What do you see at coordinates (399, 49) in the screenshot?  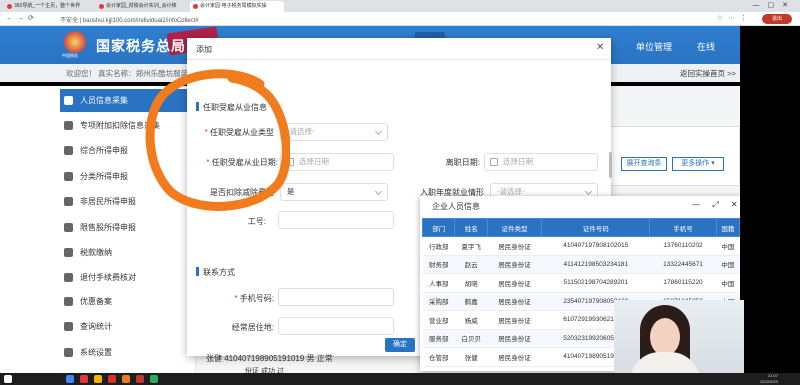 I see `dialog-header` at bounding box center [399, 49].